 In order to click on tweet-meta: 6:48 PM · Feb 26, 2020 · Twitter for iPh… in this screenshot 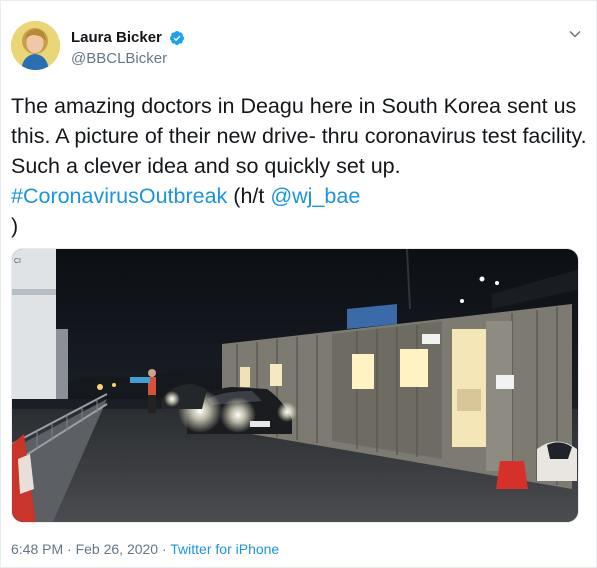, I will do `click(145, 549)`.